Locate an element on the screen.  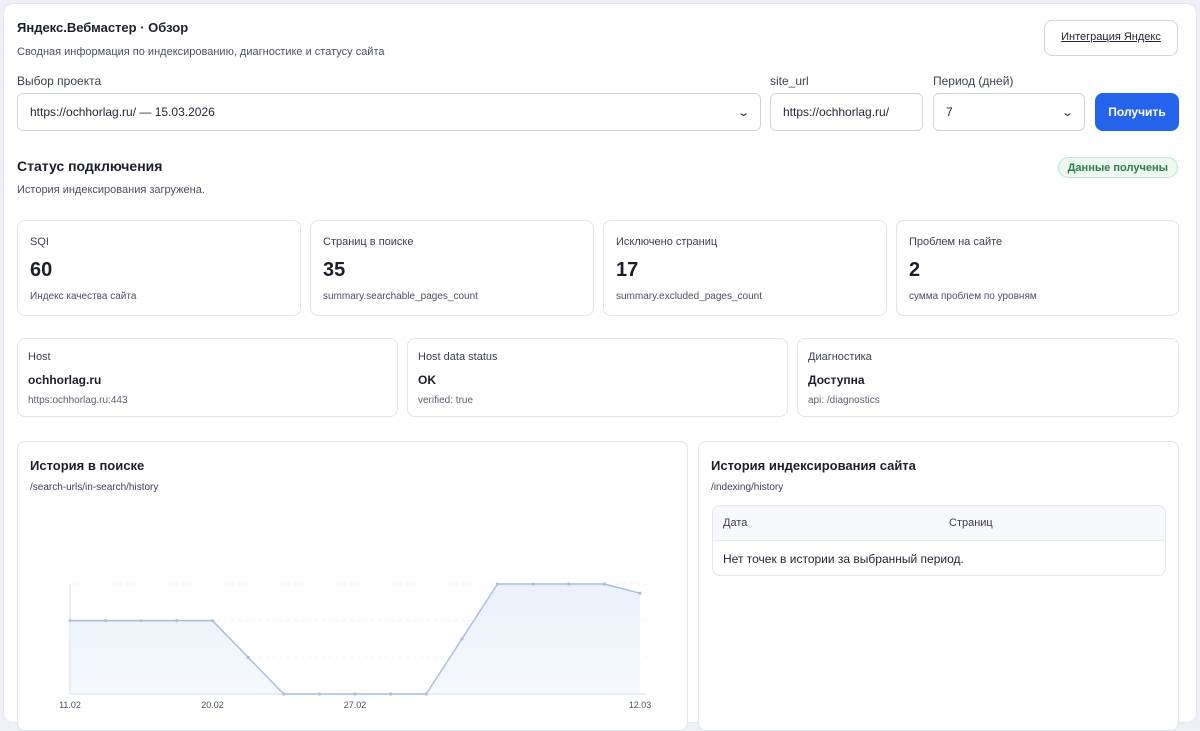
info-value: ochhorlag.ru is located at coordinates (65, 380).